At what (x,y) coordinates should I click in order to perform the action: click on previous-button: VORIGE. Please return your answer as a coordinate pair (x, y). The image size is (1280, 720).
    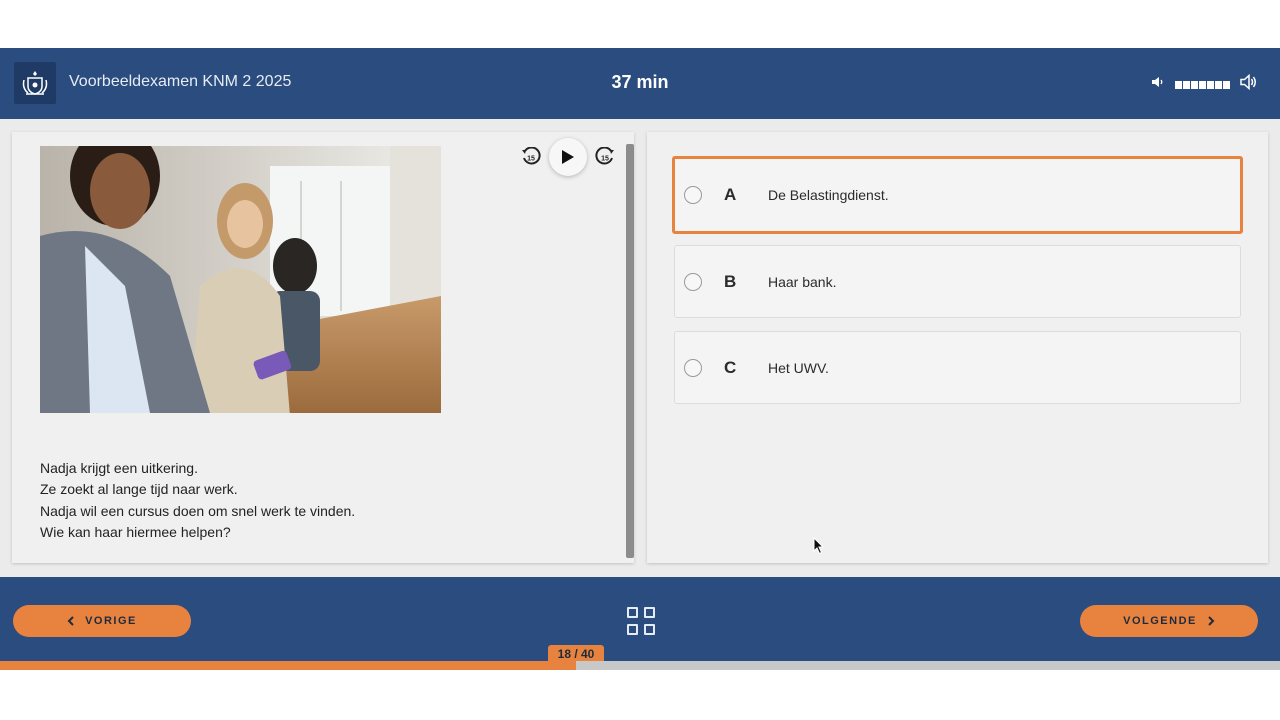
    Looking at the image, I should click on (102, 621).